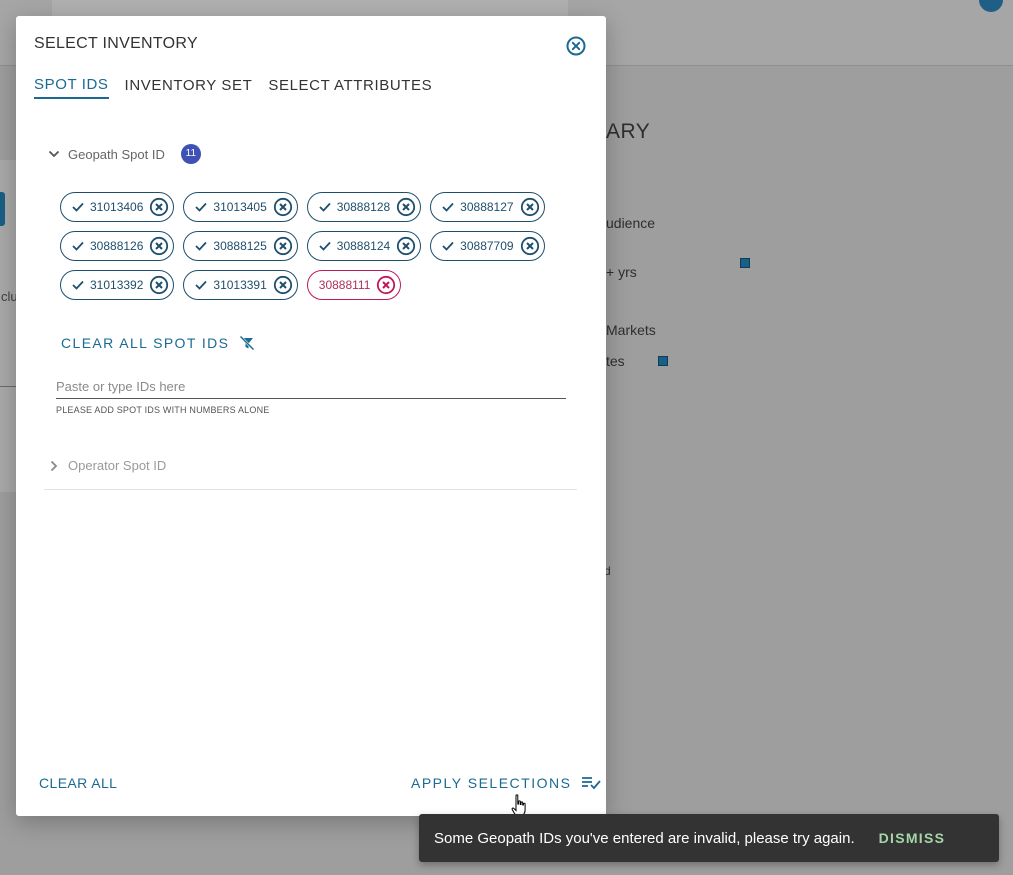 The height and width of the screenshot is (875, 1013). Describe the element at coordinates (311, 386) in the screenshot. I see `spot-id-input` at that location.